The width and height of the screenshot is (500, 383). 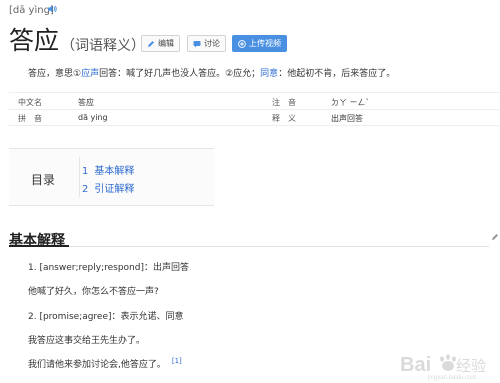 What do you see at coordinates (90, 74) in the screenshot?
I see `link-yingsheng: 应声` at bounding box center [90, 74].